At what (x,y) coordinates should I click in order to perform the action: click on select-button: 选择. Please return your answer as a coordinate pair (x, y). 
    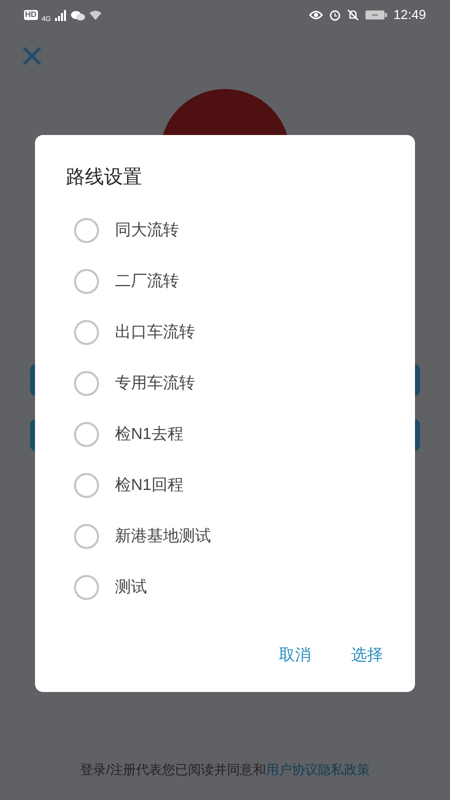
    Looking at the image, I should click on (367, 656).